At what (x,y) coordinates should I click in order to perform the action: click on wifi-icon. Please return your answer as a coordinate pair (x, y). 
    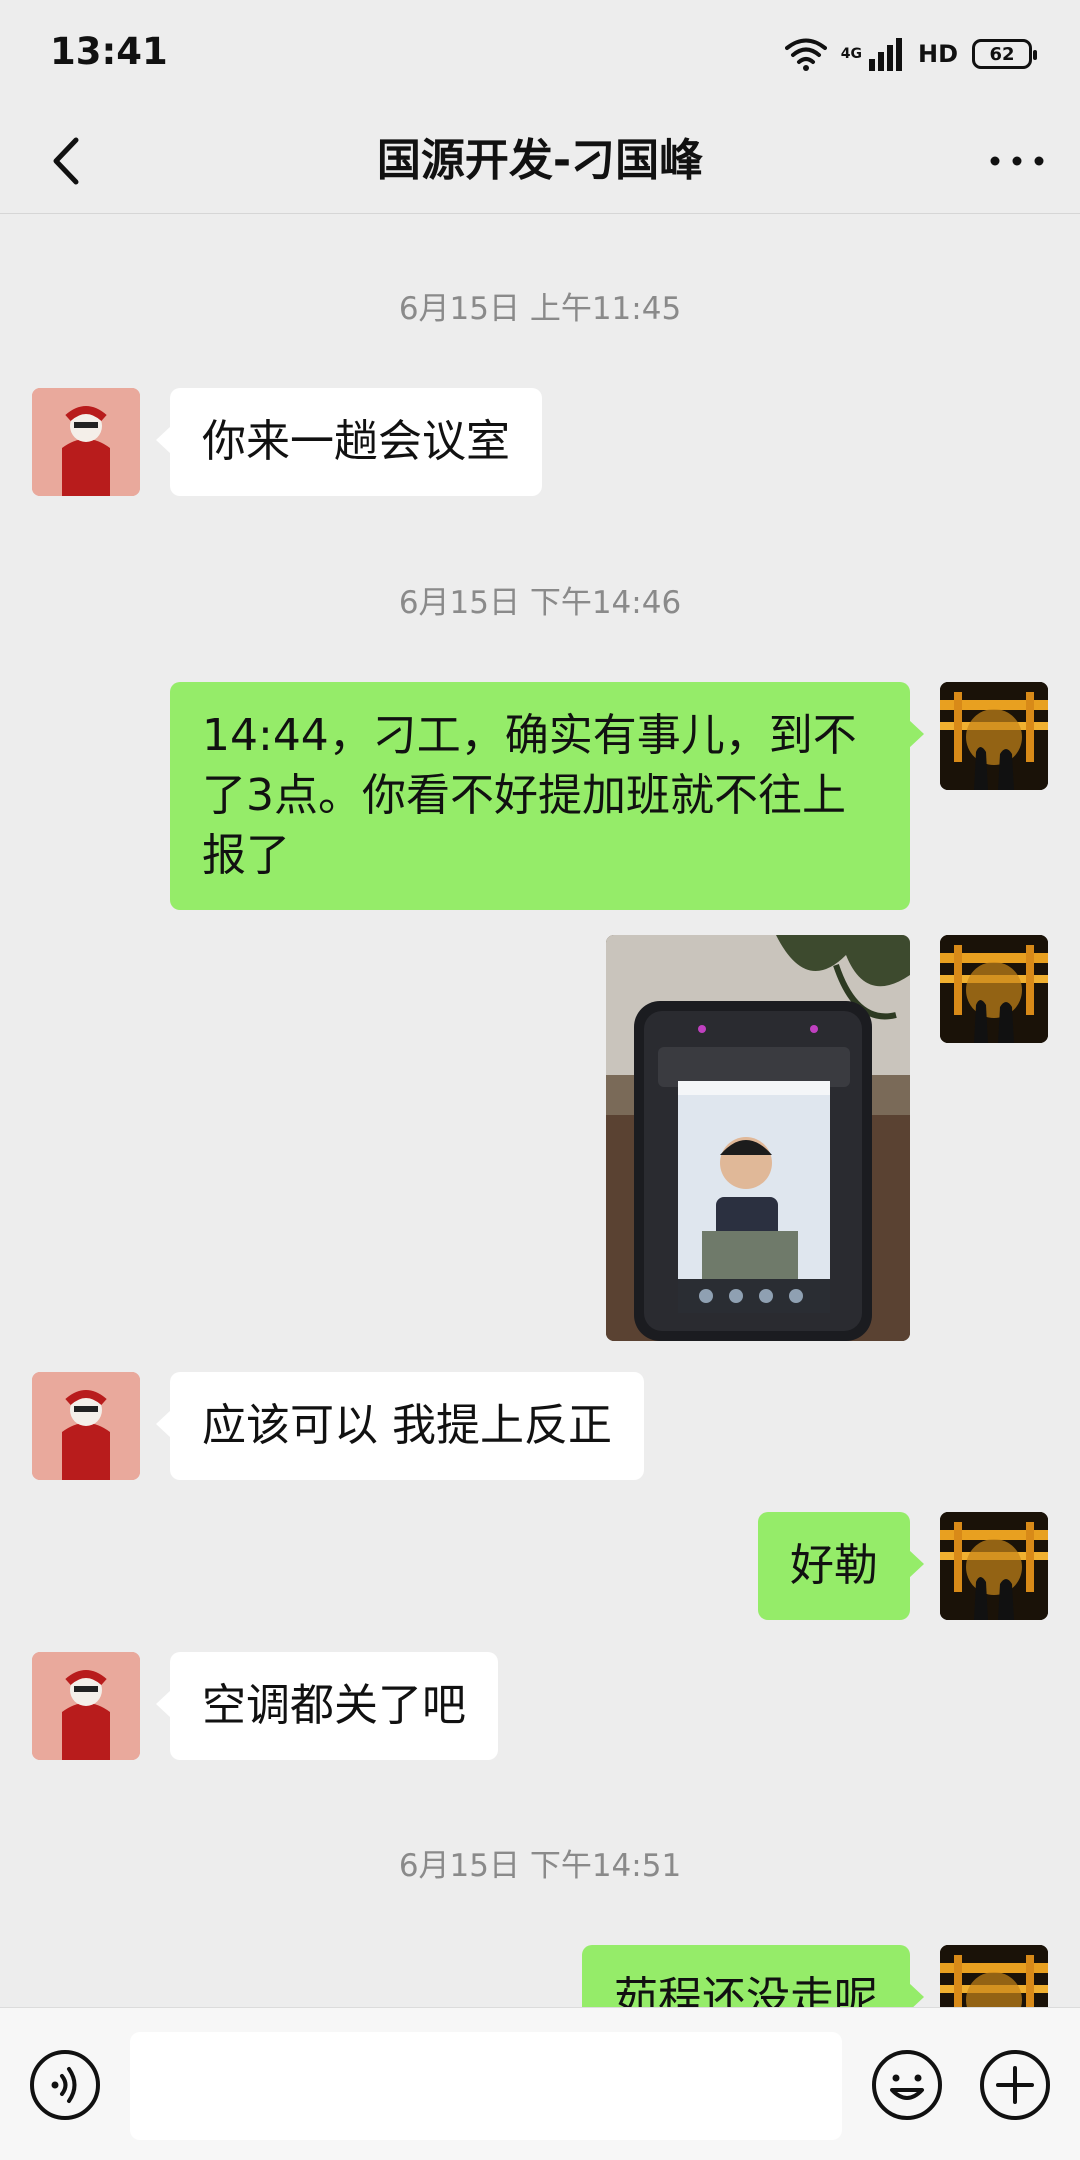
    Looking at the image, I should click on (805, 54).